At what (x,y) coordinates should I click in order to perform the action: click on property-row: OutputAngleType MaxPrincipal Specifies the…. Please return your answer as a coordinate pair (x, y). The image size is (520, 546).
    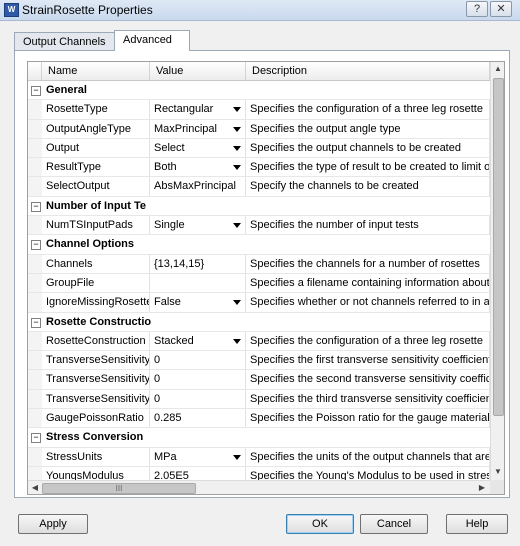
    Looking at the image, I should click on (259, 129).